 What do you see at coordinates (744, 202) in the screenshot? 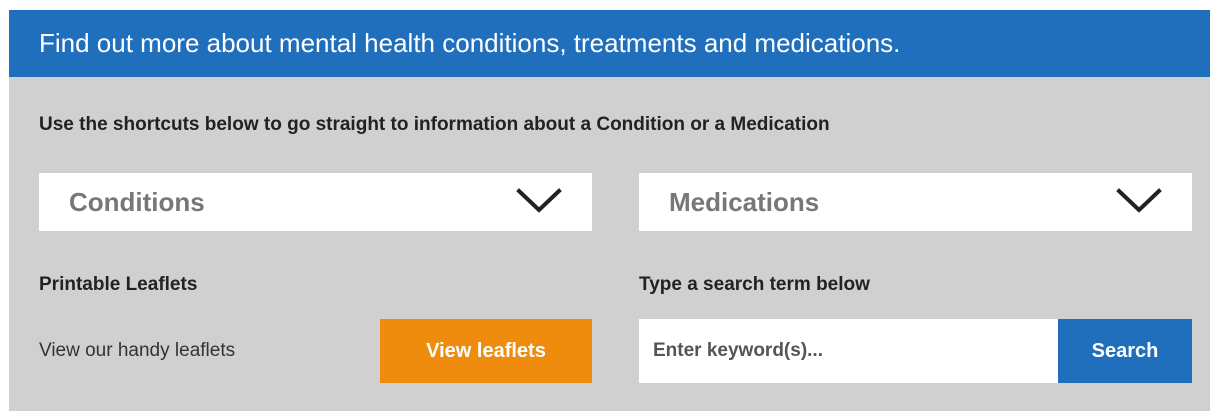
I see `medications-dropdown-label: Medications` at bounding box center [744, 202].